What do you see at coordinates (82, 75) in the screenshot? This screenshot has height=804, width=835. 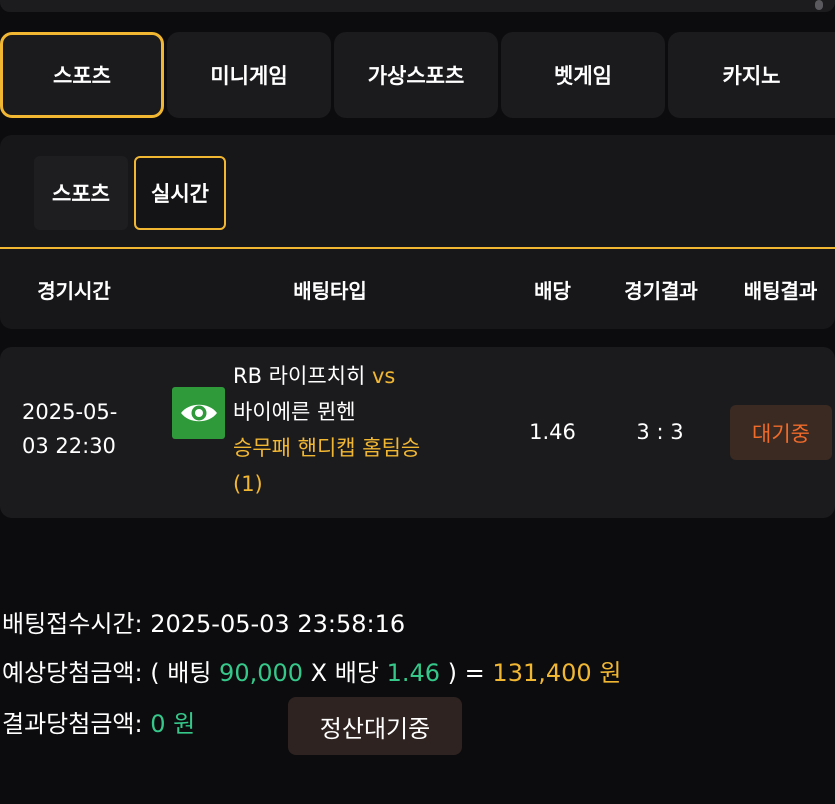 I see `tab-sports: 스포츠` at bounding box center [82, 75].